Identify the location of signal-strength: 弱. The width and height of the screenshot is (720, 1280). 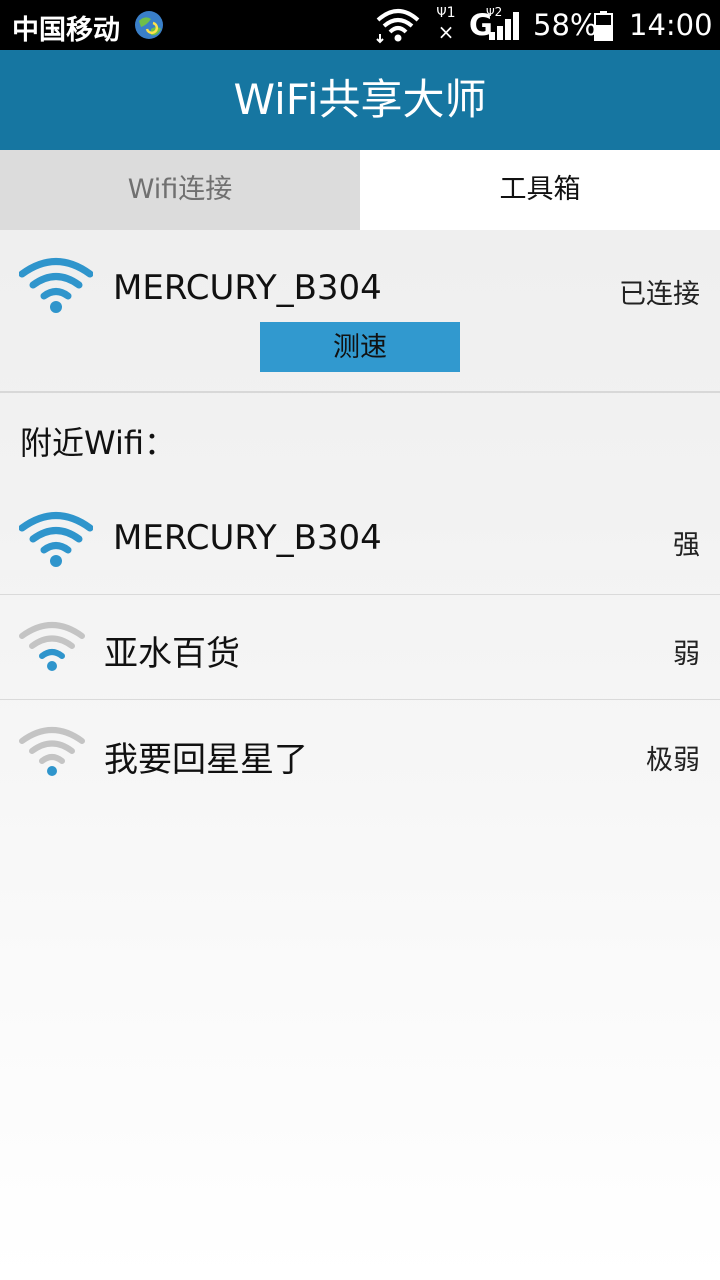
(686, 654).